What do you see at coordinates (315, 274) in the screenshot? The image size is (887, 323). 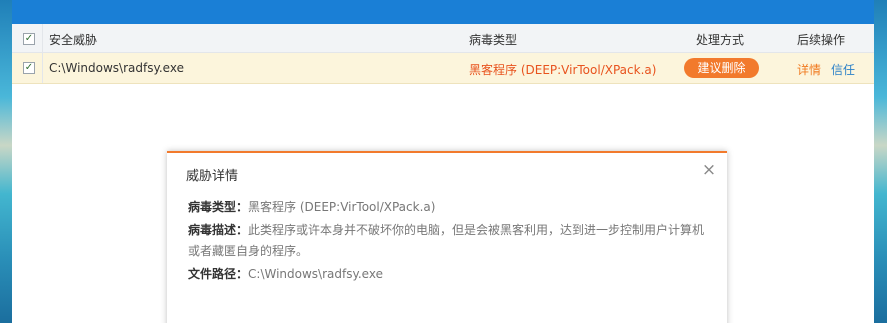 I see `file-path-text: C:\Windows\radfsy.exe` at bounding box center [315, 274].